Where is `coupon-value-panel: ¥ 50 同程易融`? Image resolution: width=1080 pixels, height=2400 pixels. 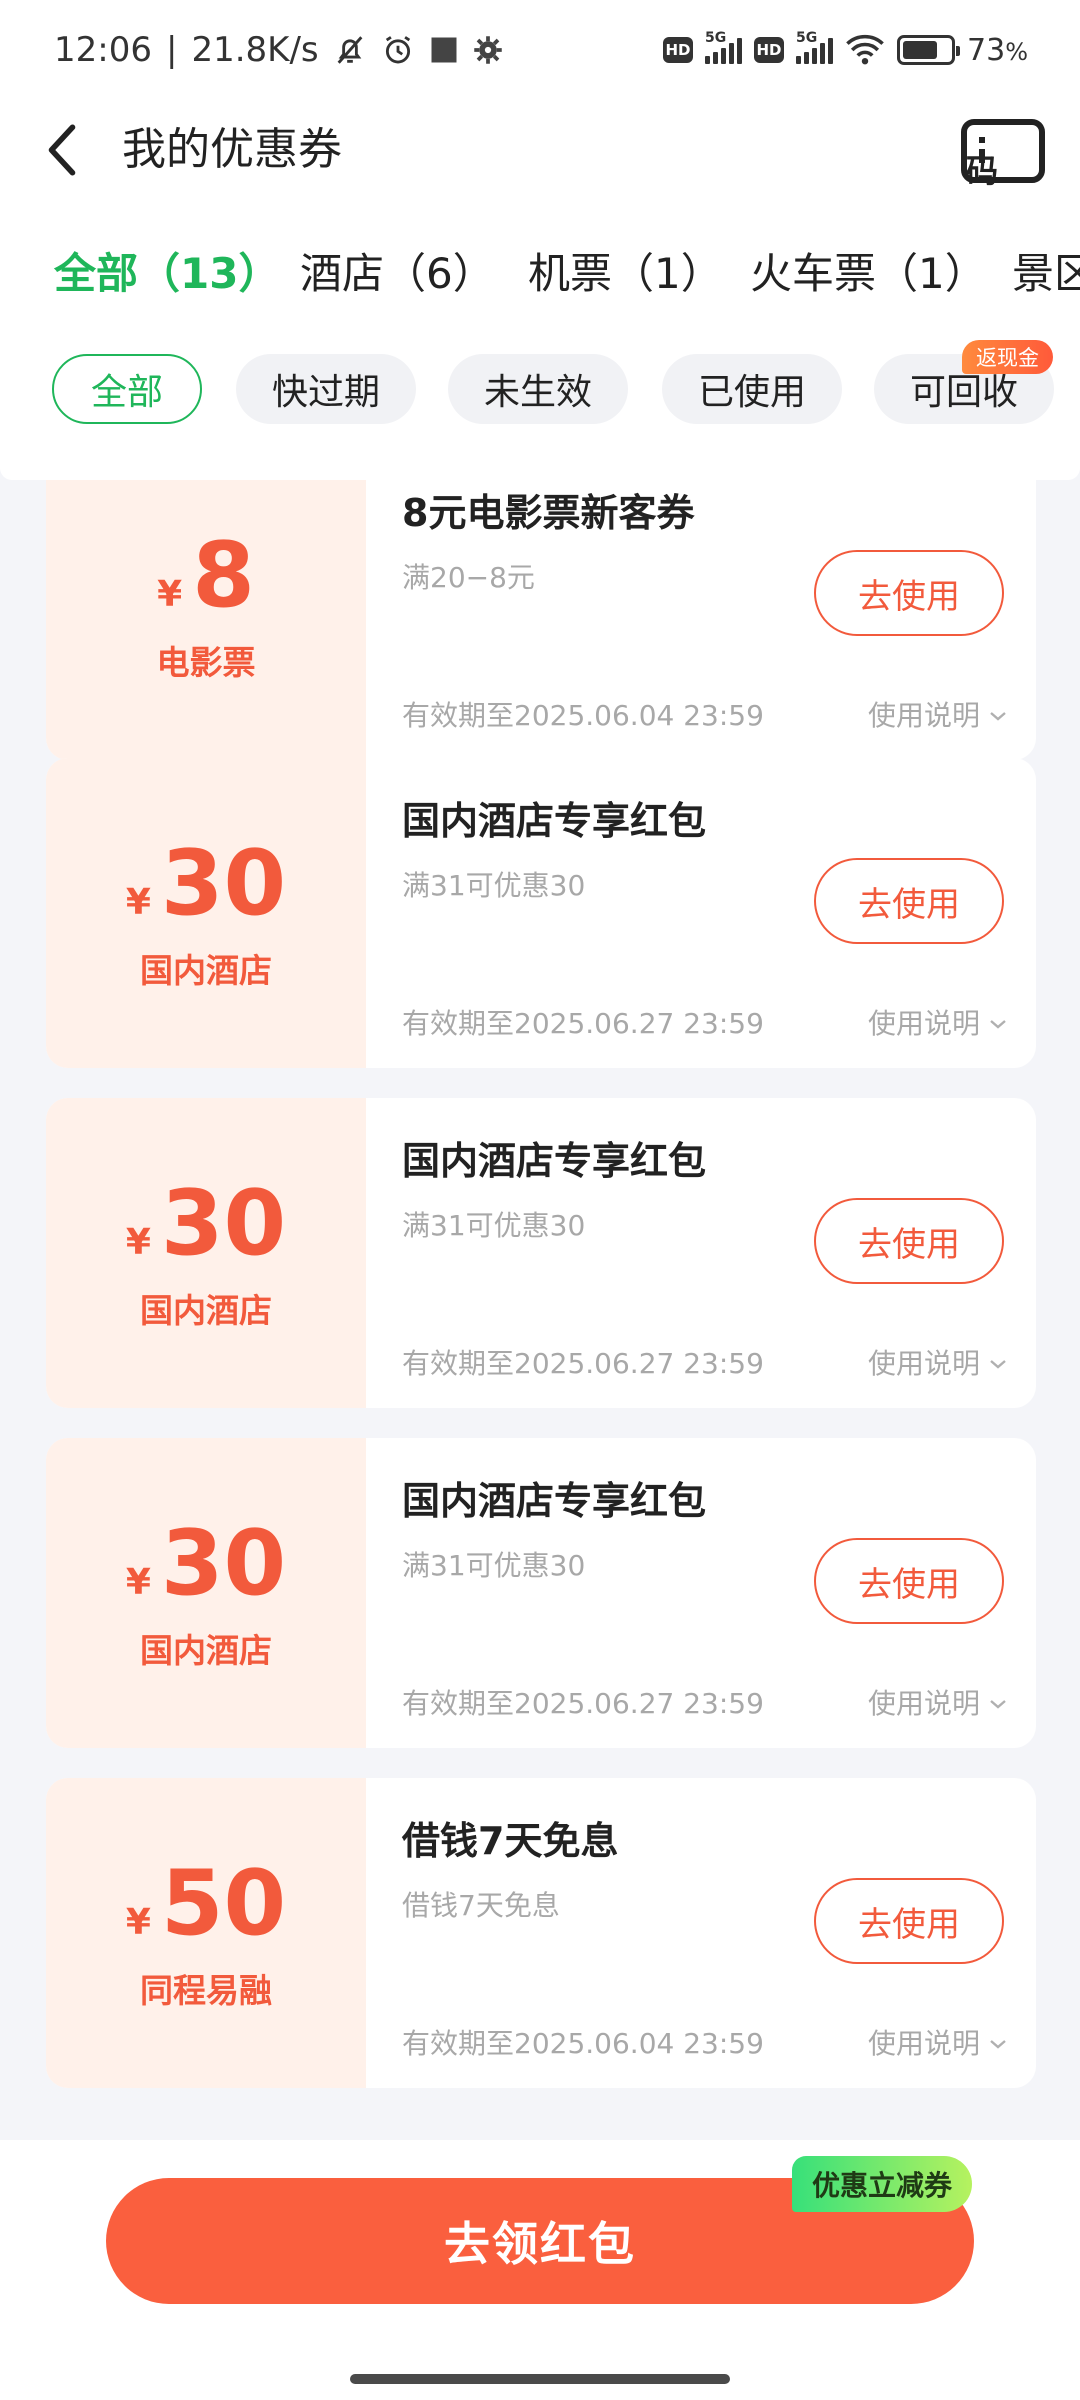
coupon-value-panel: ¥ 50 同程易融 is located at coordinates (206, 1933).